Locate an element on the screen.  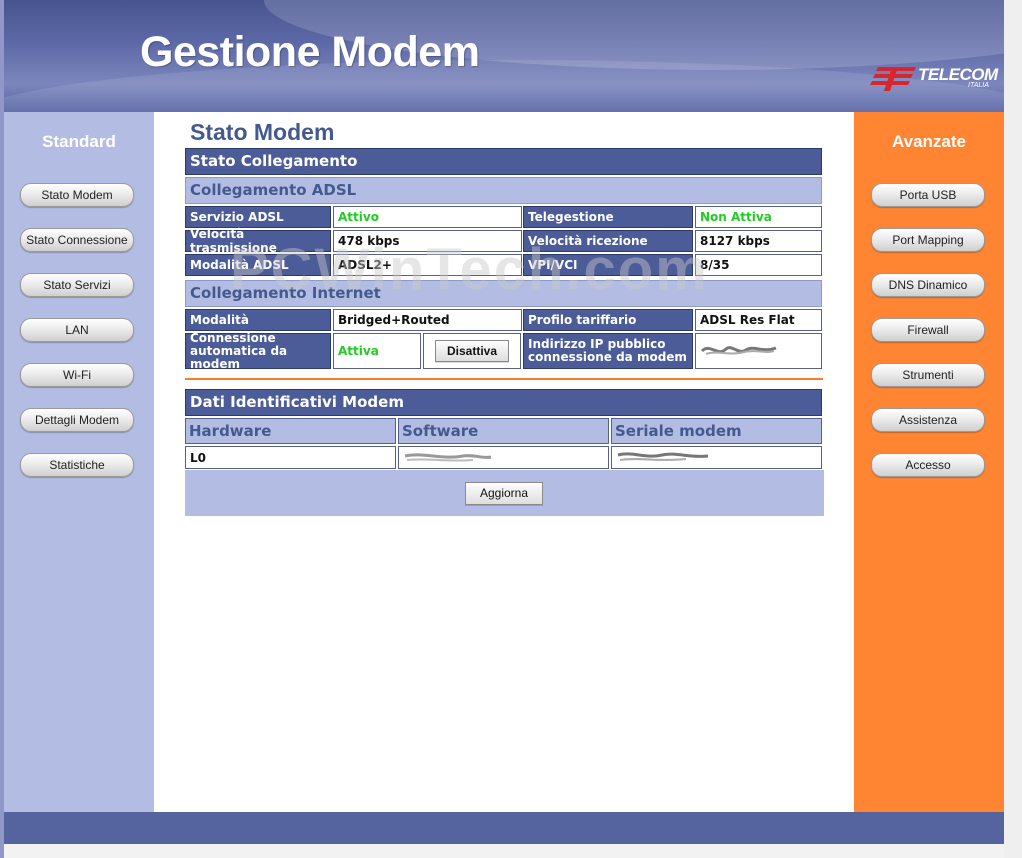
value-software-redacted is located at coordinates (503, 457).